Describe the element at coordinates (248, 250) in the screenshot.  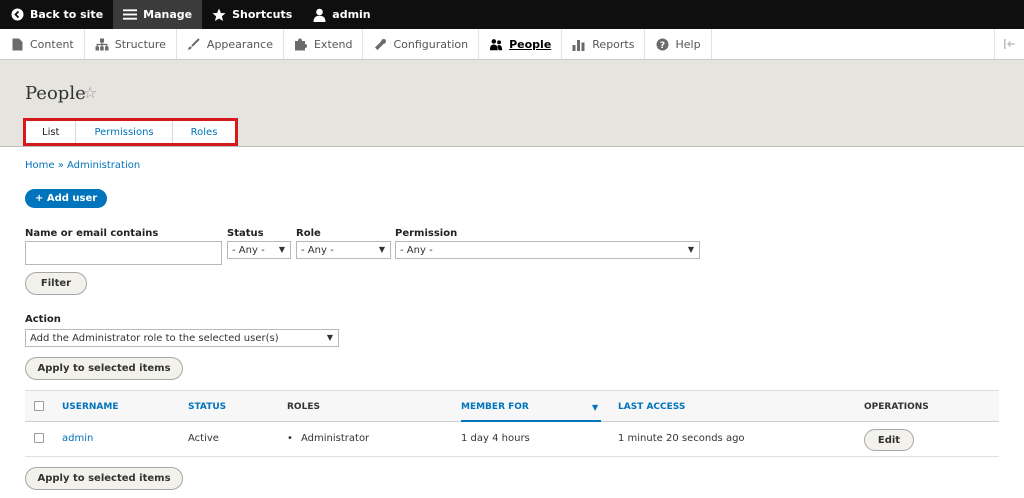
I see `status-filter-value: - Any -` at that location.